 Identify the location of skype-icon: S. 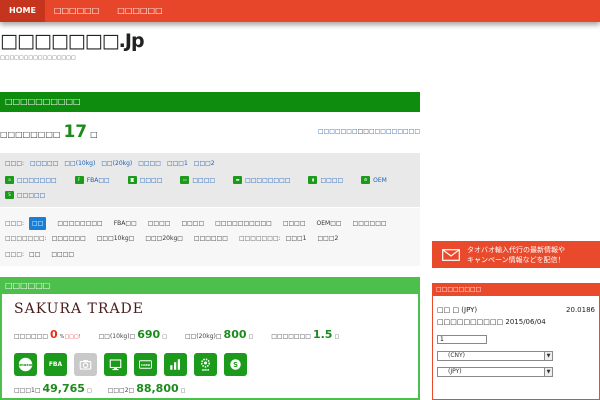
(9, 195).